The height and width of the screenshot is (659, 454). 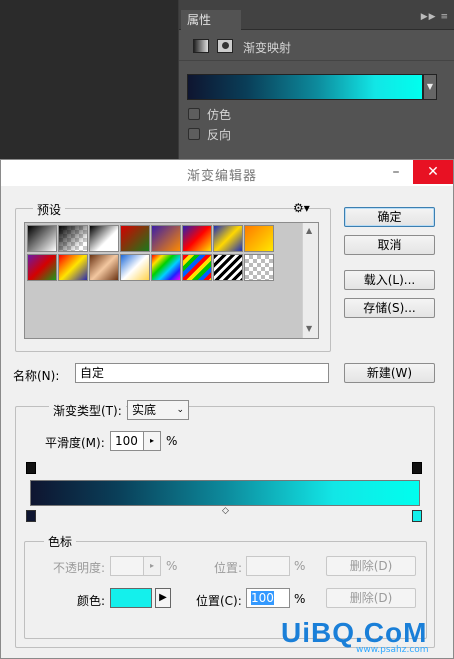 What do you see at coordinates (430, 87) in the screenshot?
I see `gradient-picker-dropdown: ▼` at bounding box center [430, 87].